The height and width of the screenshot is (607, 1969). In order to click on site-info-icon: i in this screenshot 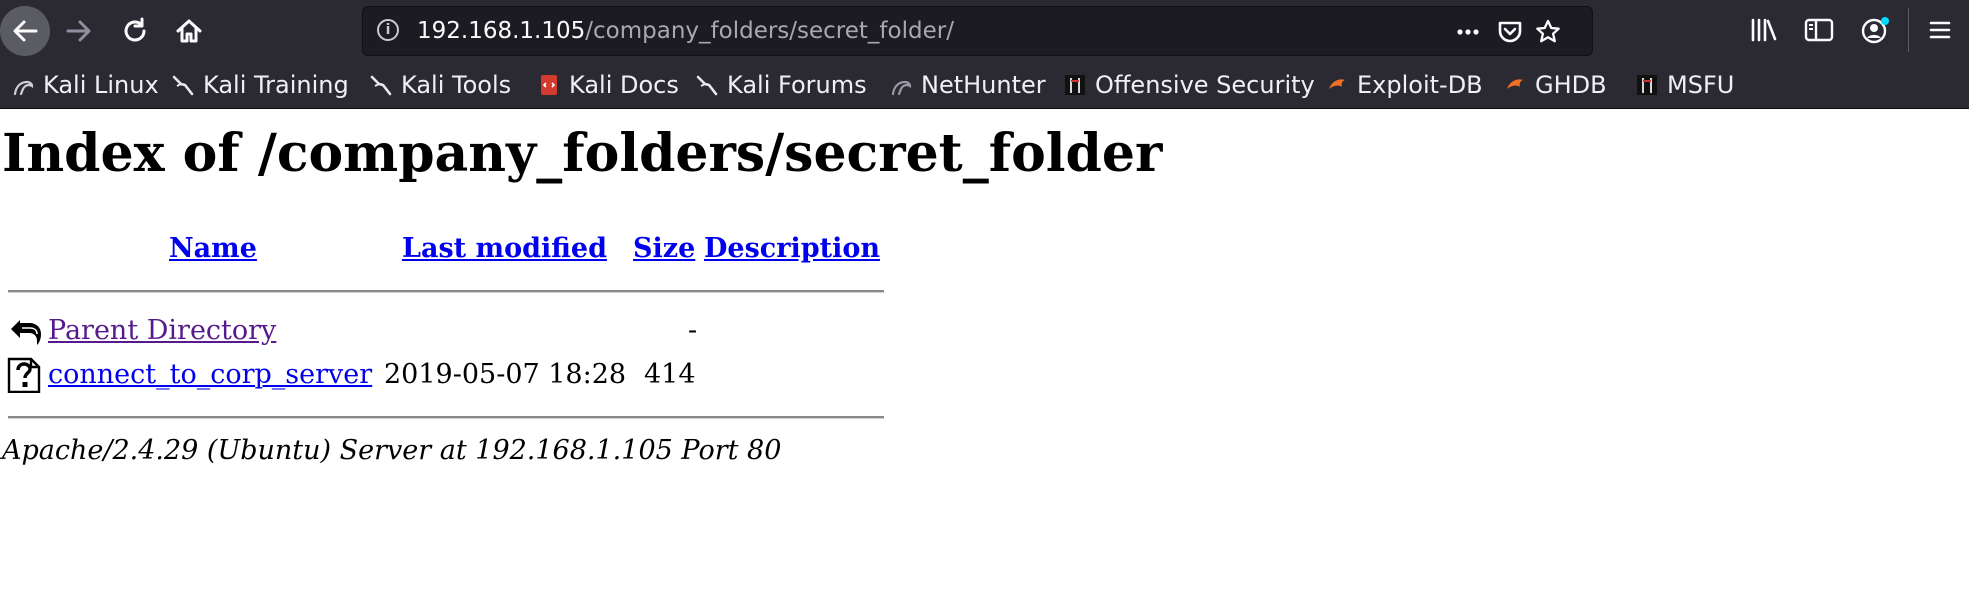, I will do `click(388, 30)`.